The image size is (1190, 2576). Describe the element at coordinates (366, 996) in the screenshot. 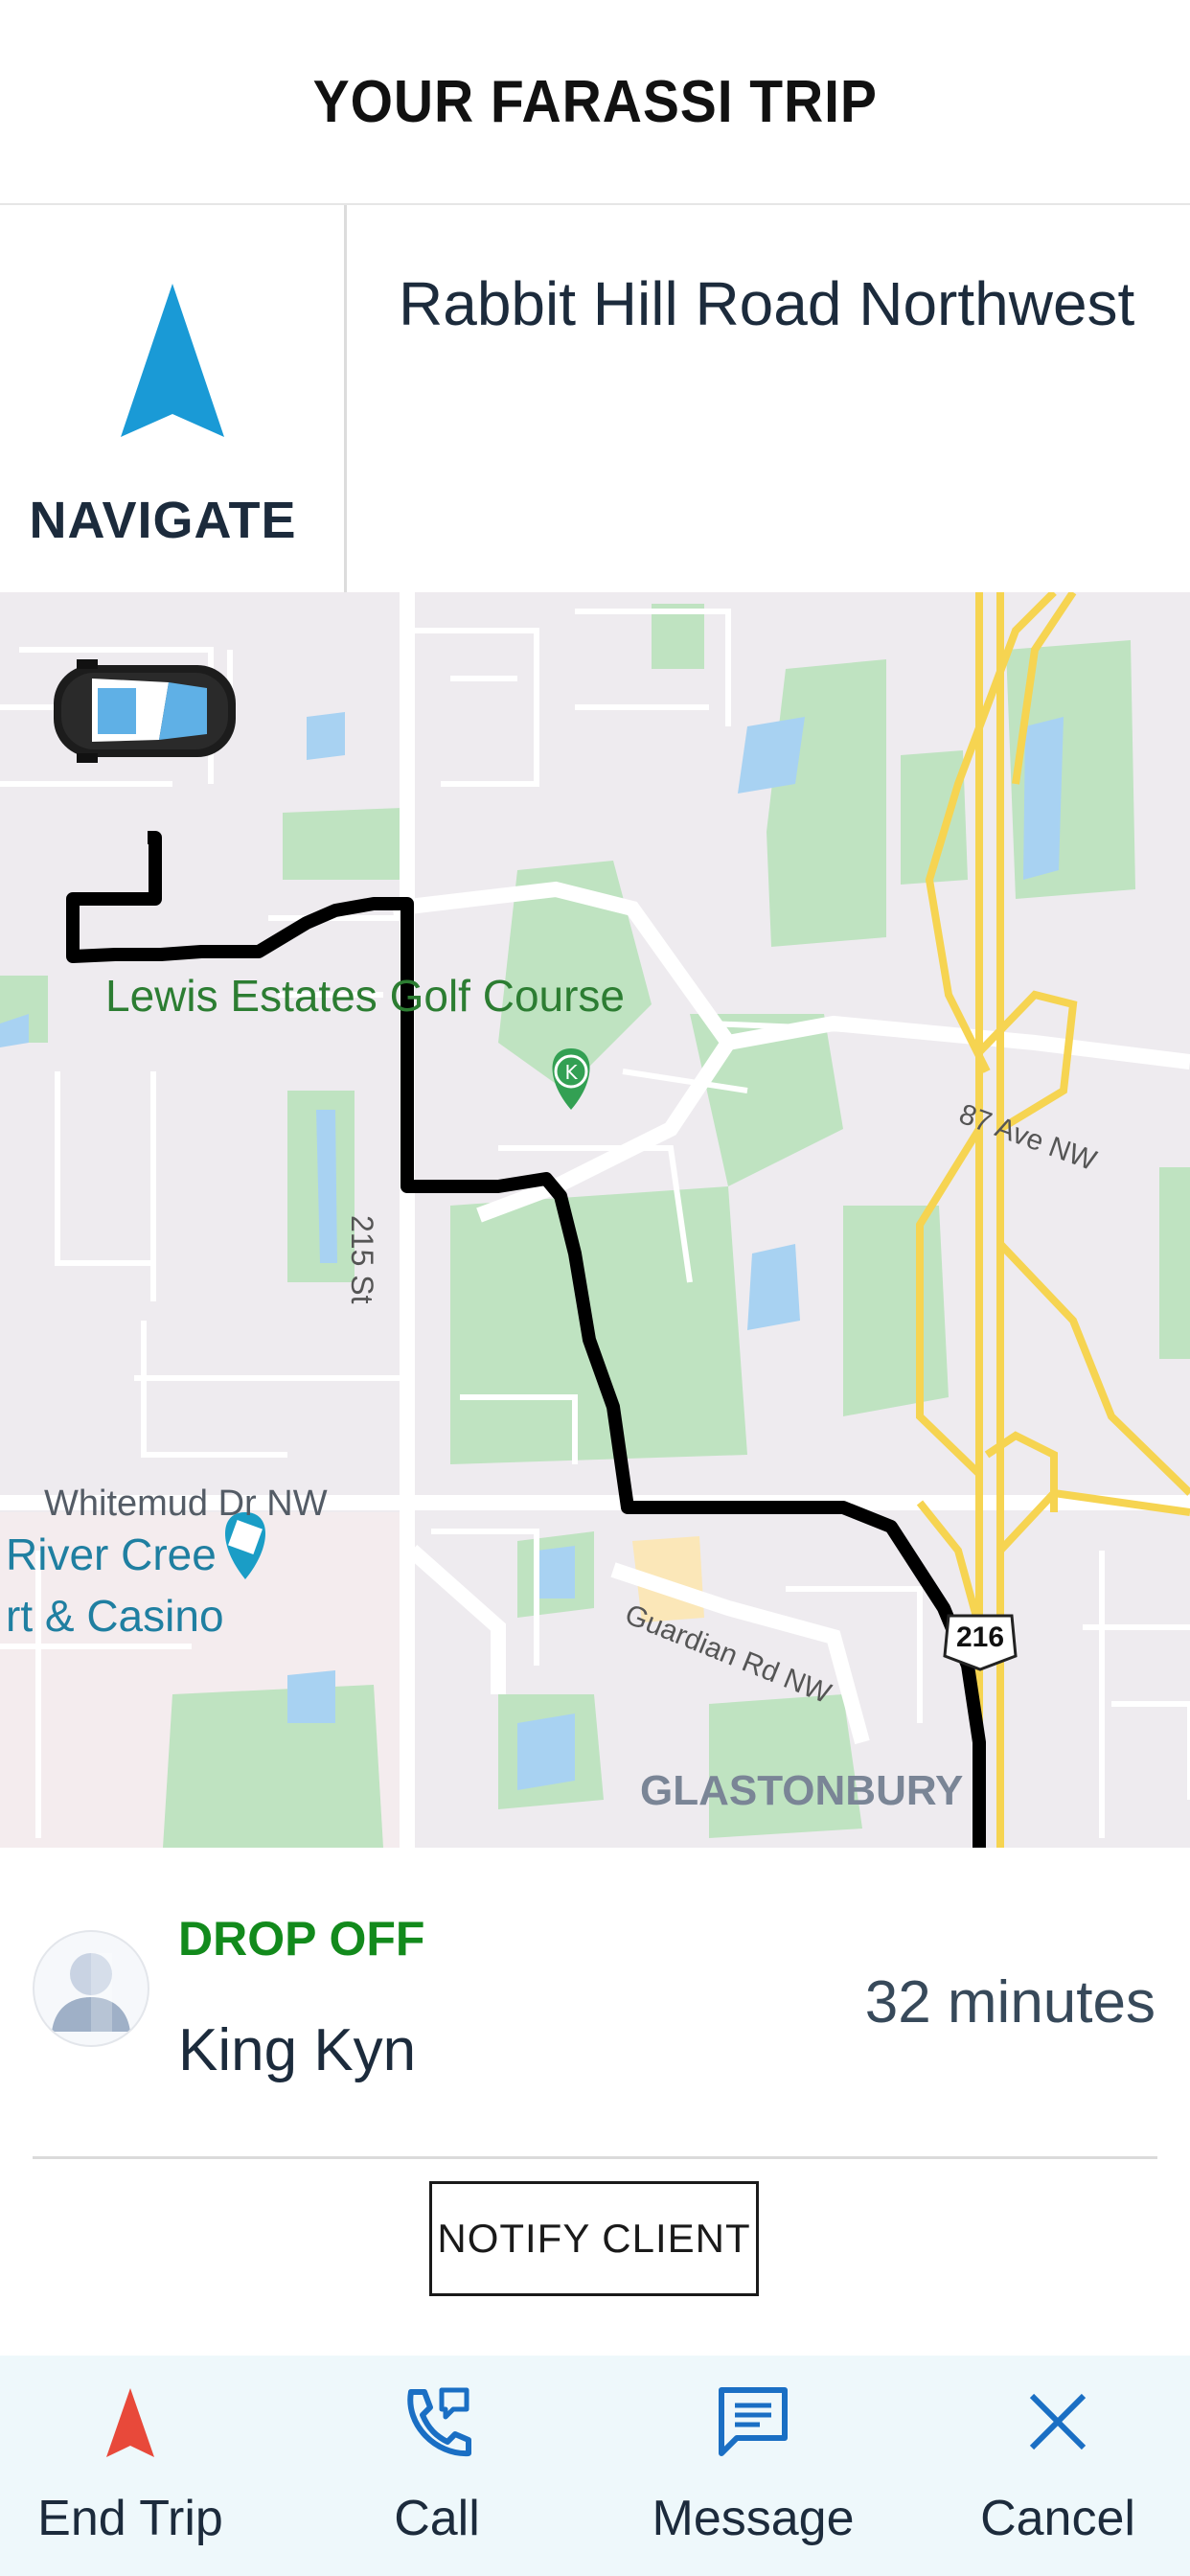

I see `map-label-golf-course: Lewis Estates Golf Course` at that location.